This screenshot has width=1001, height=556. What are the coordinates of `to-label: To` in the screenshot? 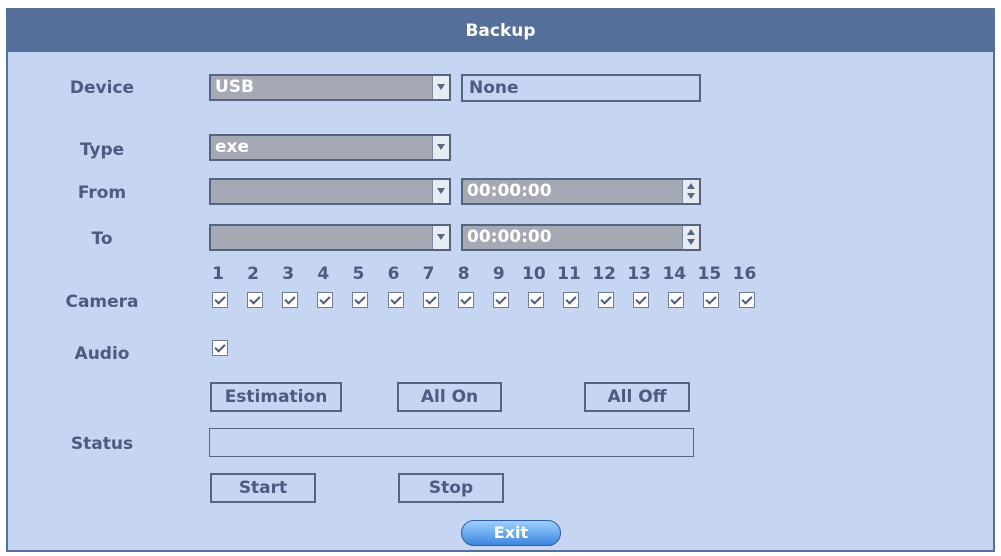 It's located at (102, 239).